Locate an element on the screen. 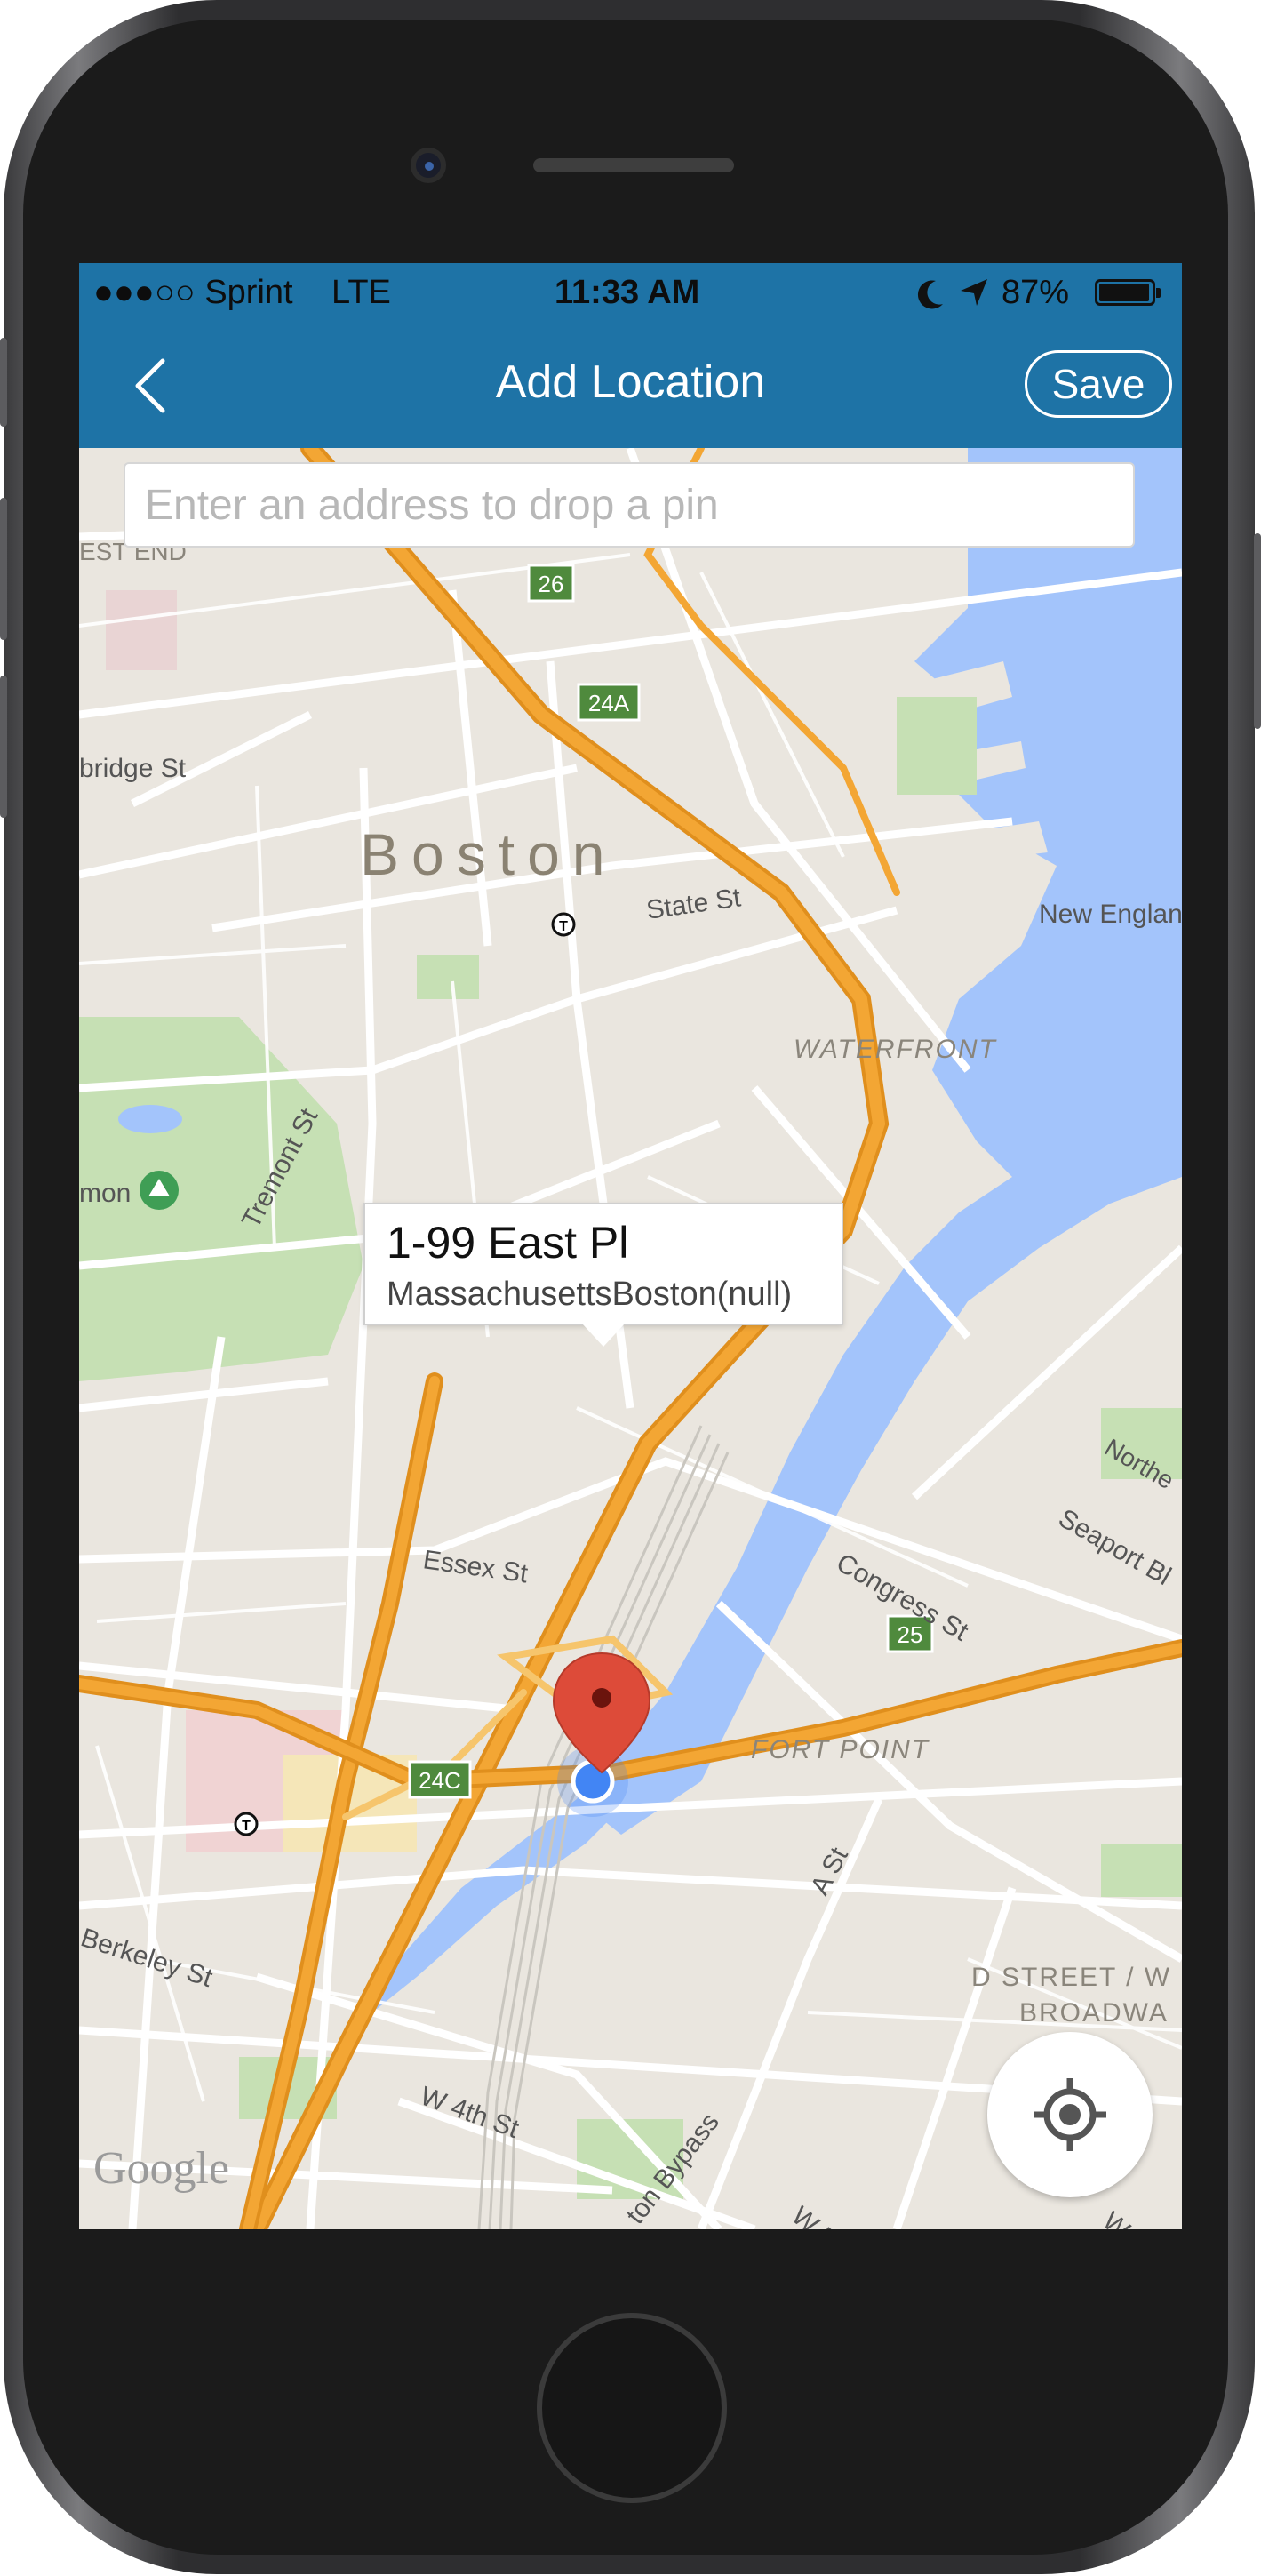 This screenshot has width=1261, height=2576. crosshair-icon is located at coordinates (1070, 2114).